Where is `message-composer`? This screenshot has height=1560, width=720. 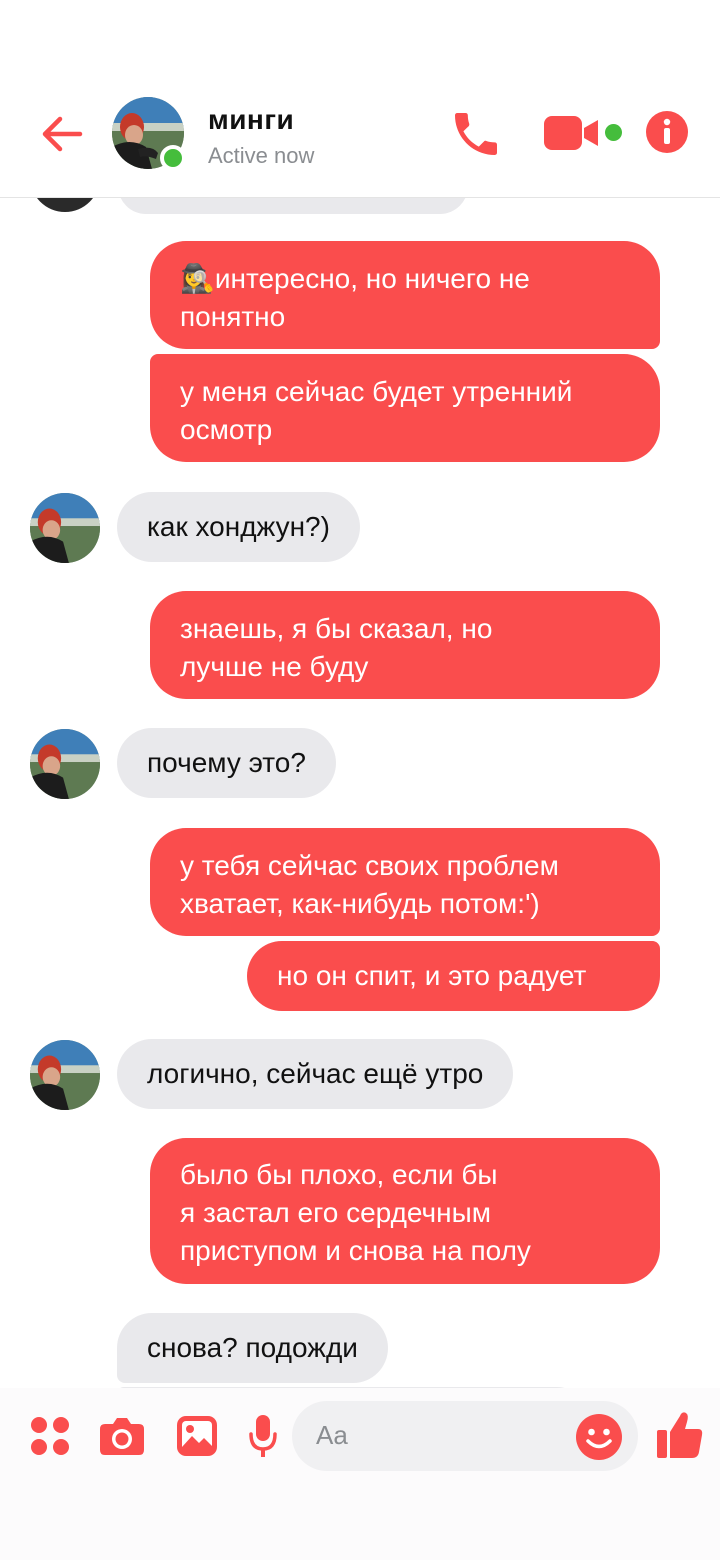 message-composer is located at coordinates (360, 1474).